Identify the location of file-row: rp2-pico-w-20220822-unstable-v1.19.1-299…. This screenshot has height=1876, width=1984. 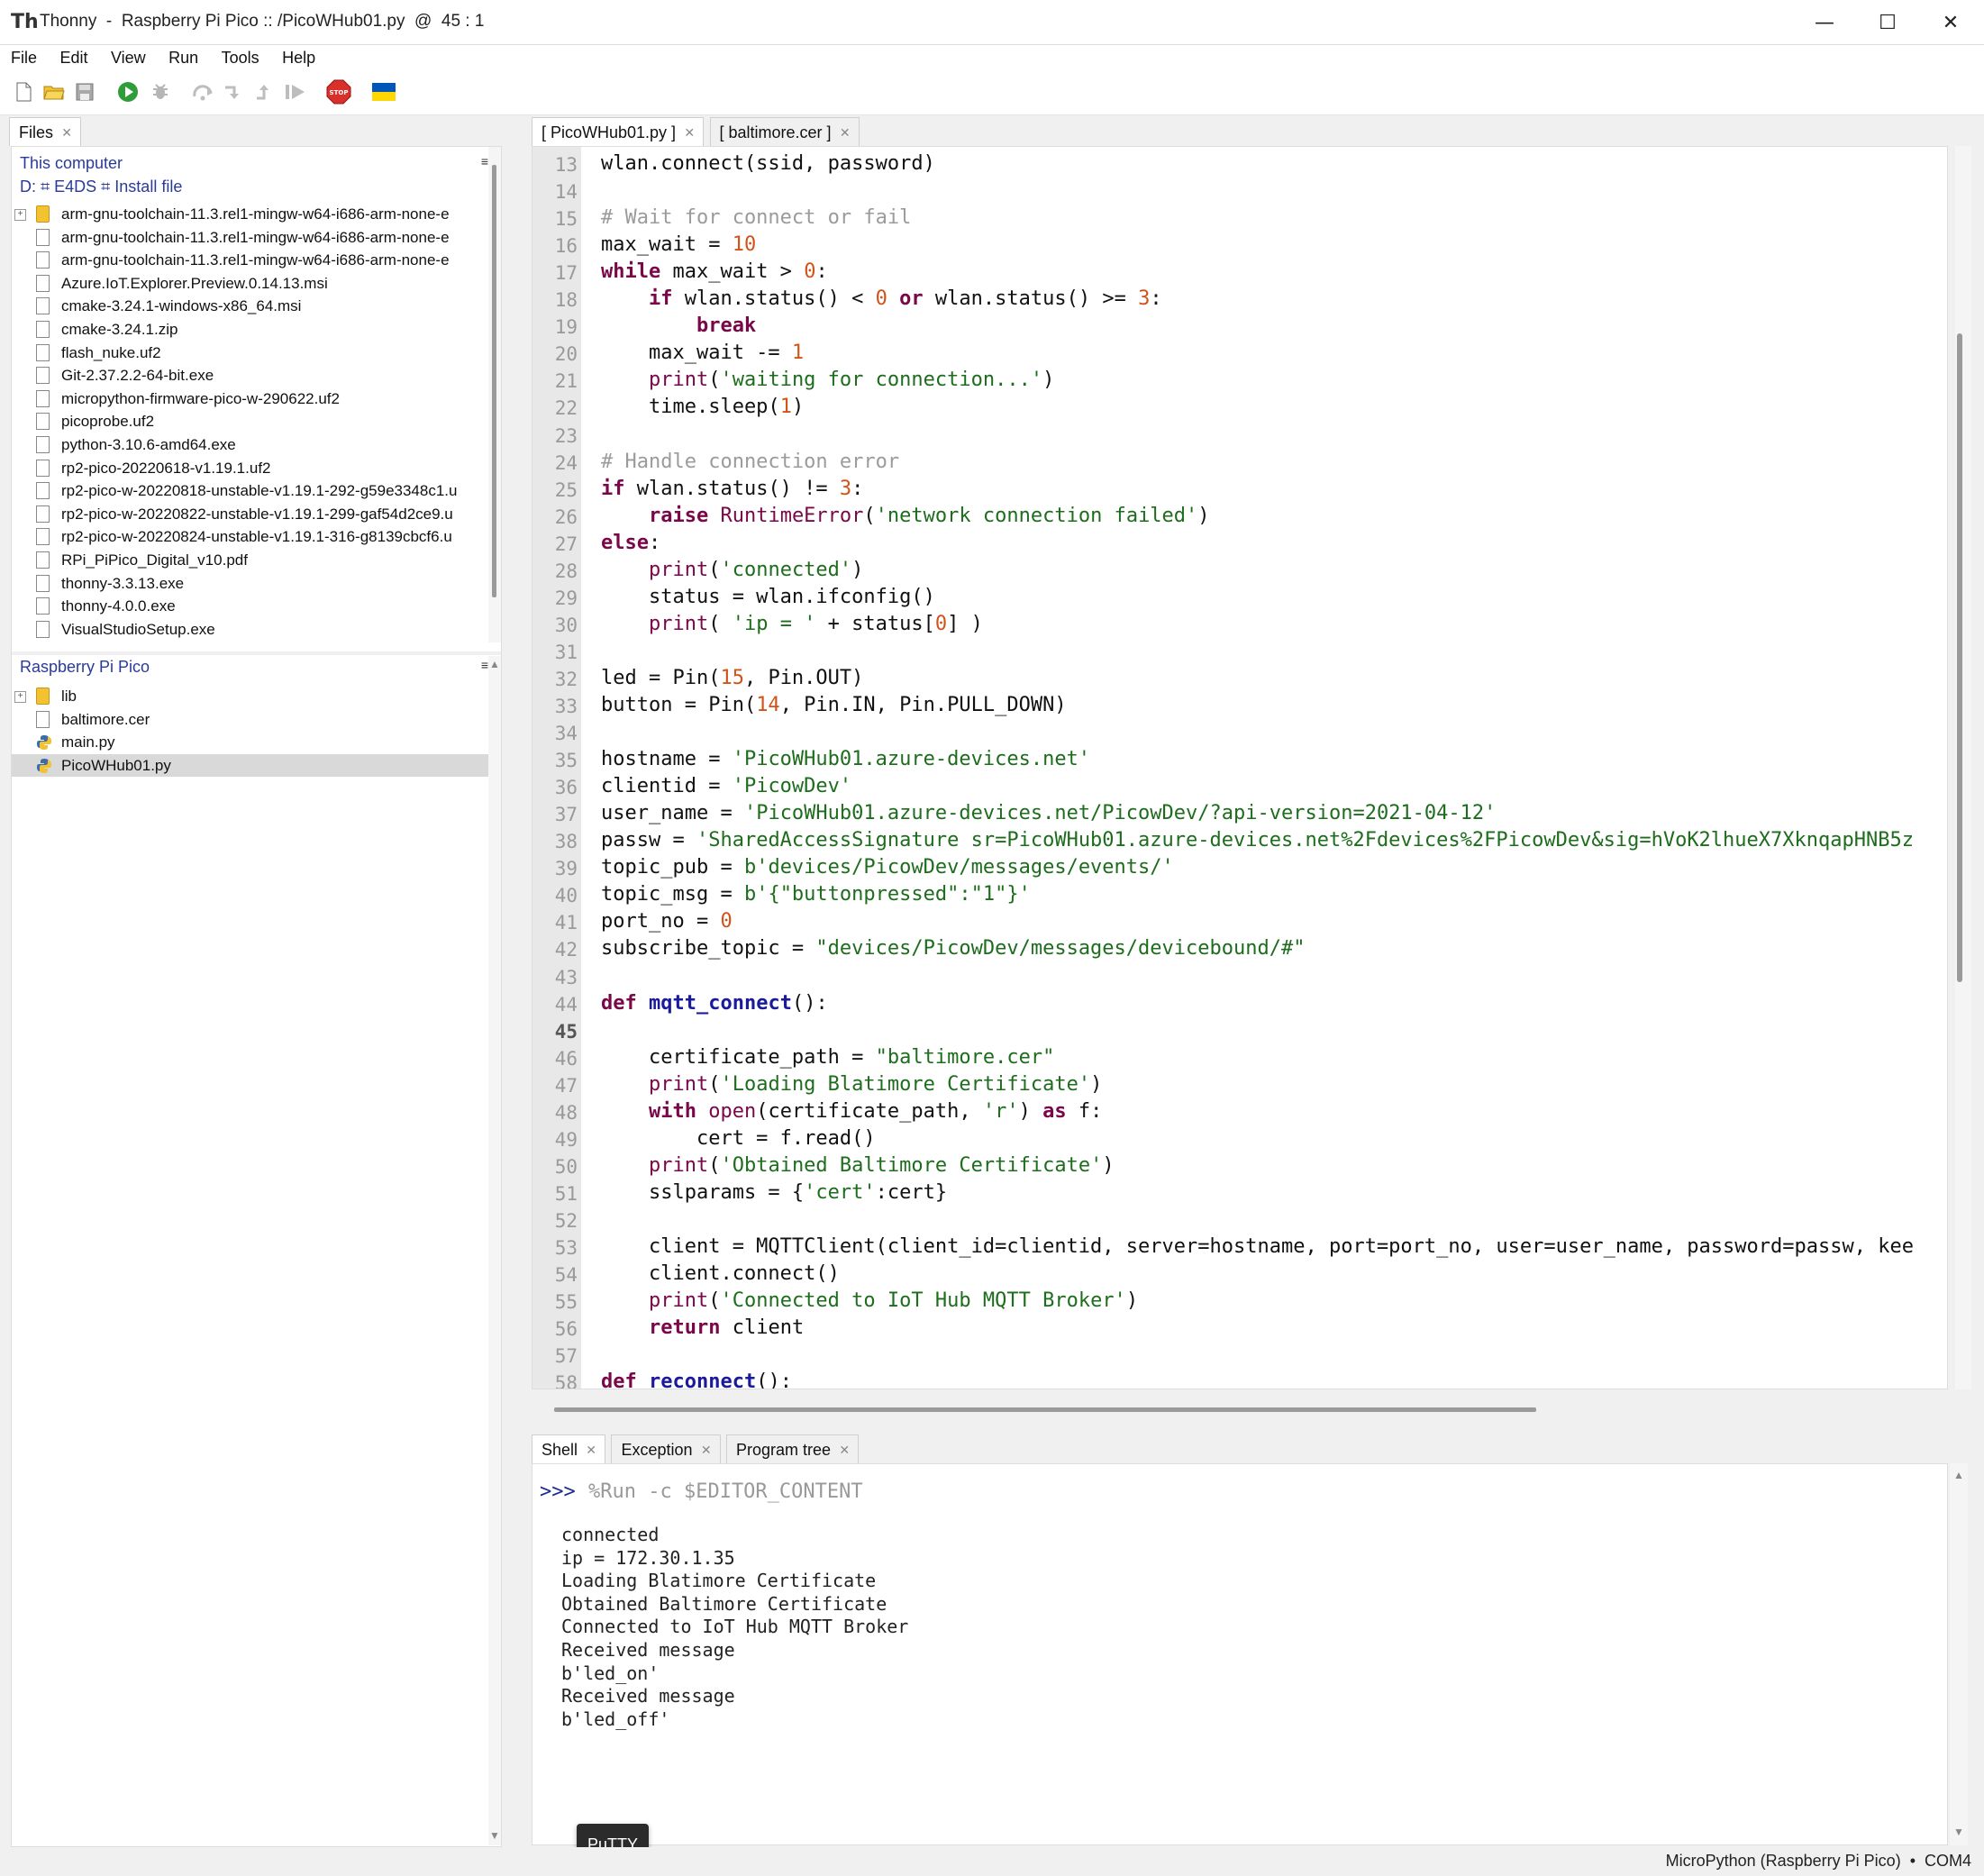
(253, 514).